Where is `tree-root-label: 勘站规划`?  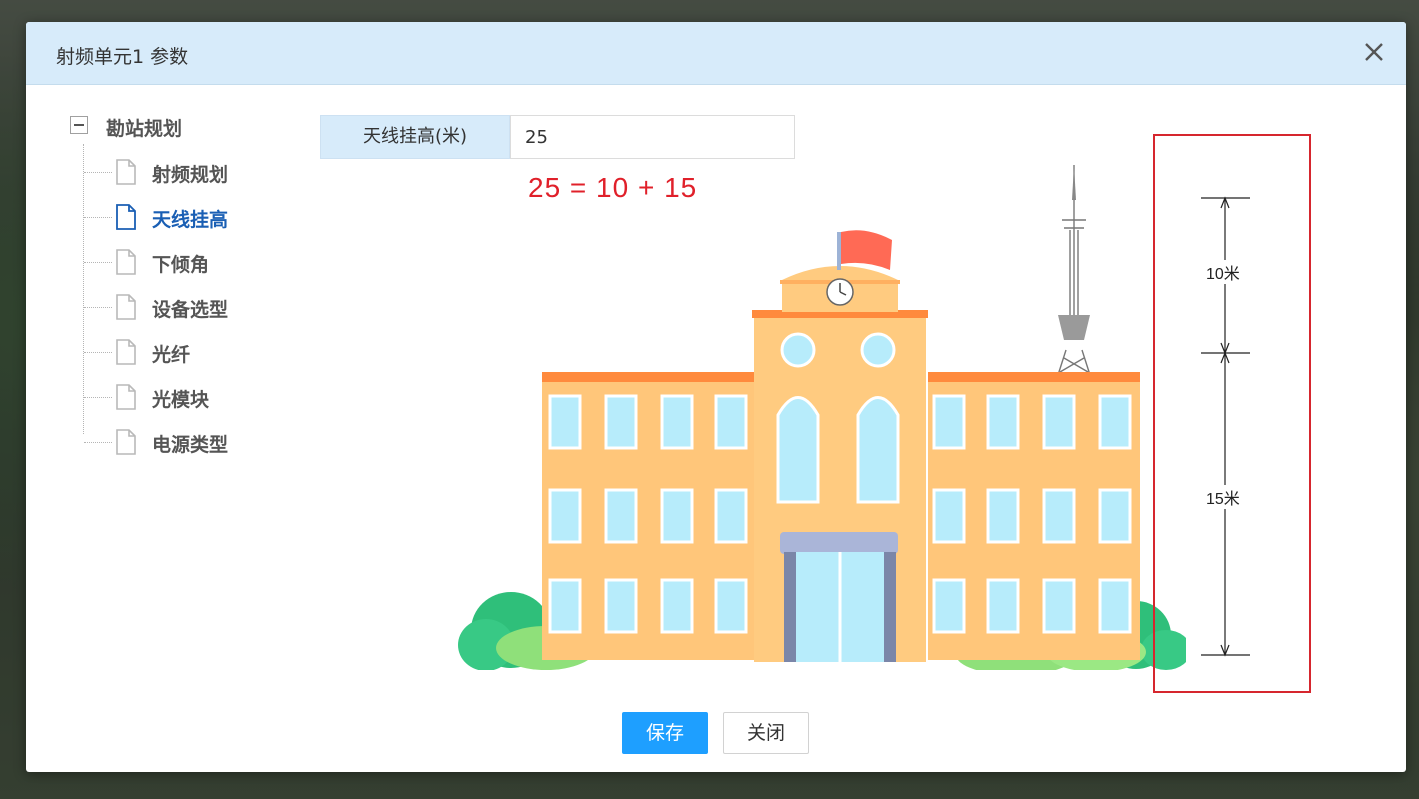 tree-root-label: 勘站规划 is located at coordinates (144, 129).